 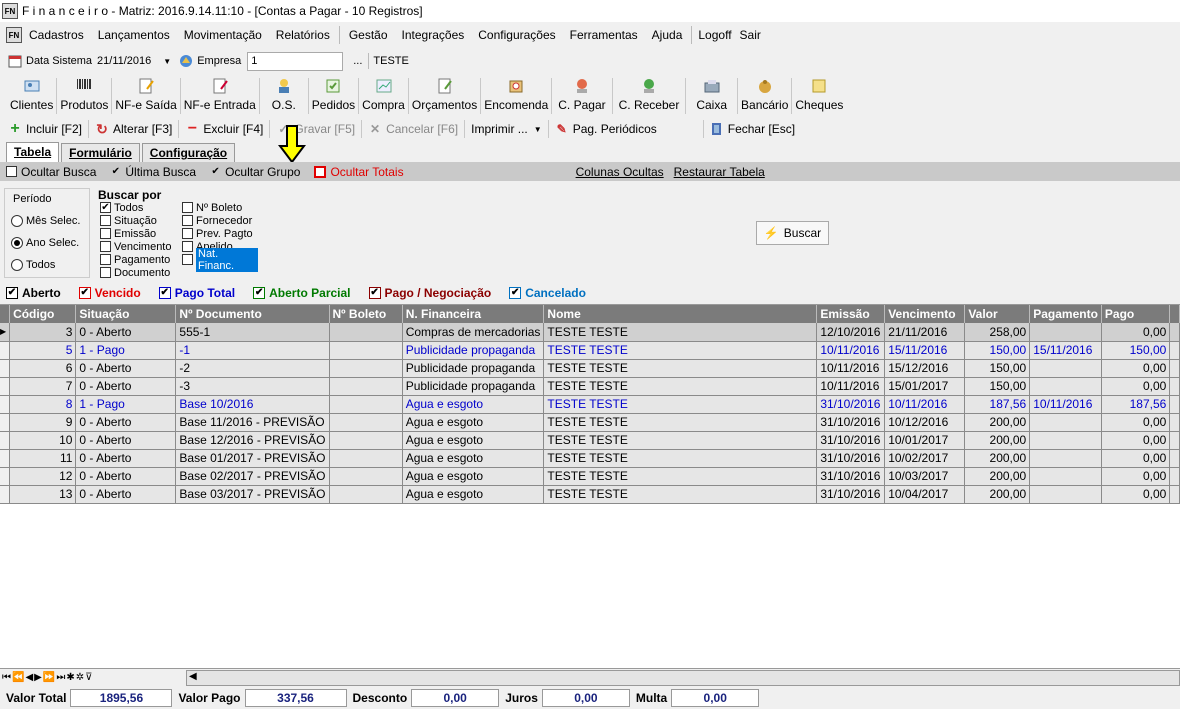 What do you see at coordinates (43, 314) in the screenshot?
I see `col-codigo: Código` at bounding box center [43, 314].